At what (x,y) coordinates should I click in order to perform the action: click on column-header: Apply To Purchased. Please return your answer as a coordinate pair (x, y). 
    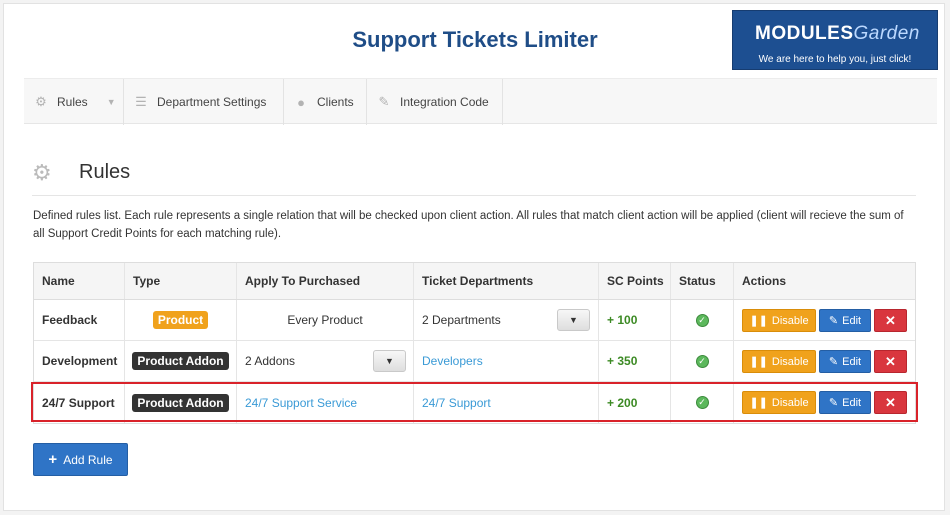
    Looking at the image, I should click on (325, 281).